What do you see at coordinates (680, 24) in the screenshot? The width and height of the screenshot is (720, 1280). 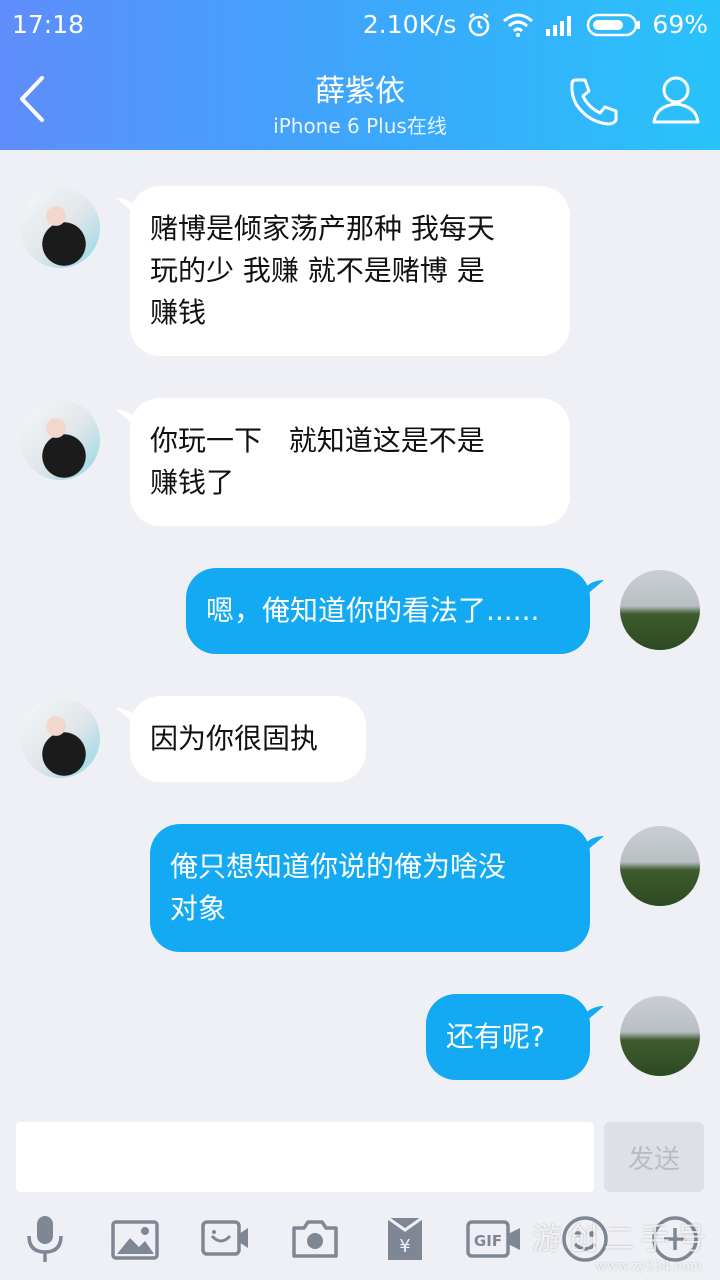 I see `battery-level: 69%` at bounding box center [680, 24].